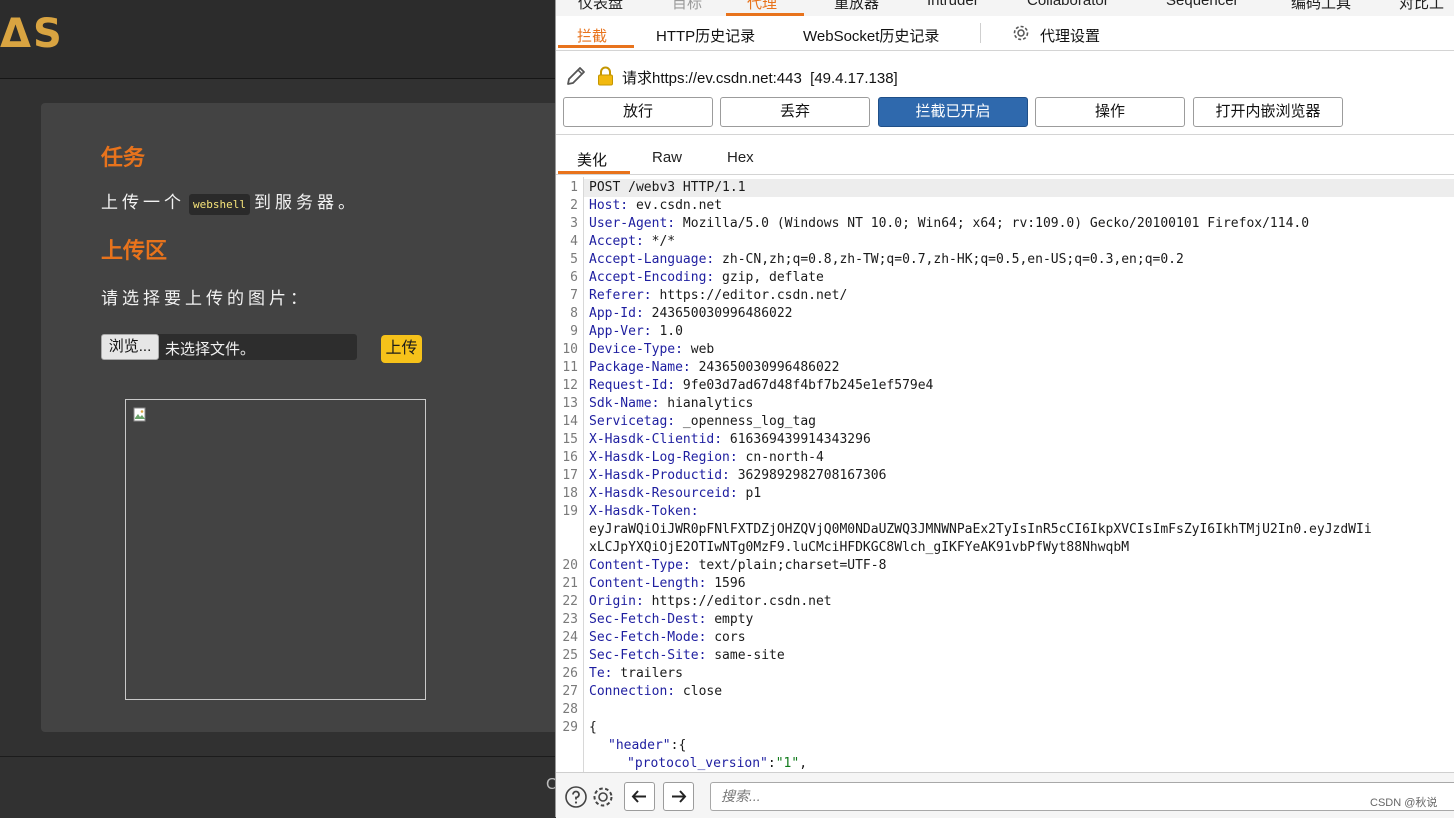  I want to click on json-key: "protocol_version", so click(697, 763).